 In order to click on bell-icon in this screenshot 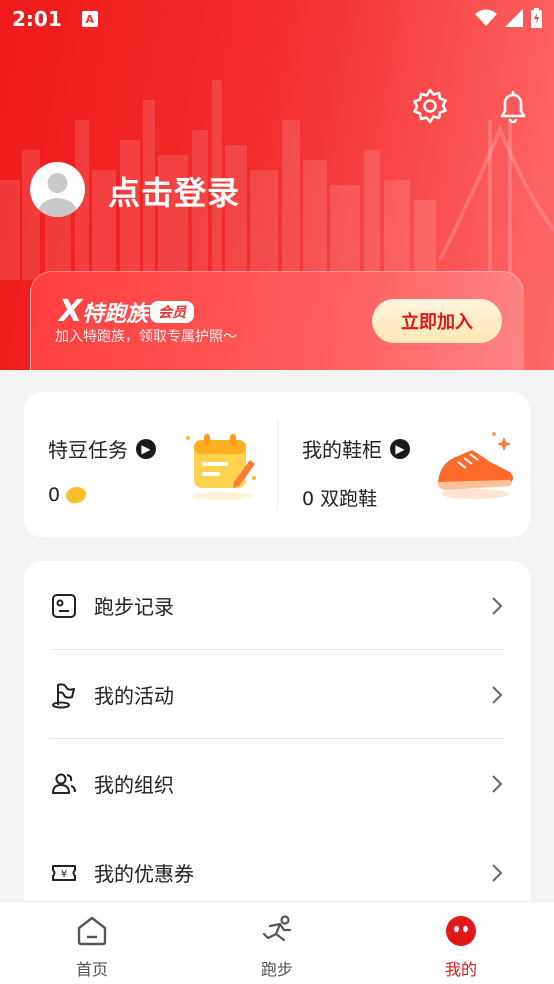, I will do `click(513, 107)`.